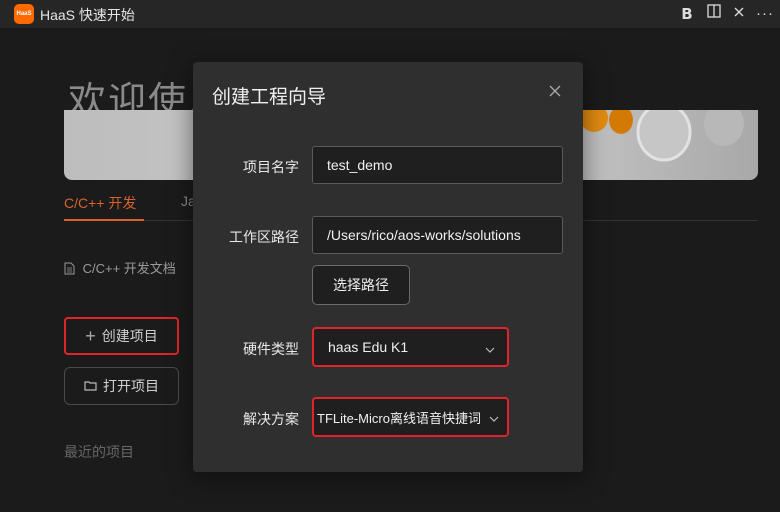  I want to click on solution-value: TFLite-Micro离线语音快捷词, so click(399, 418).